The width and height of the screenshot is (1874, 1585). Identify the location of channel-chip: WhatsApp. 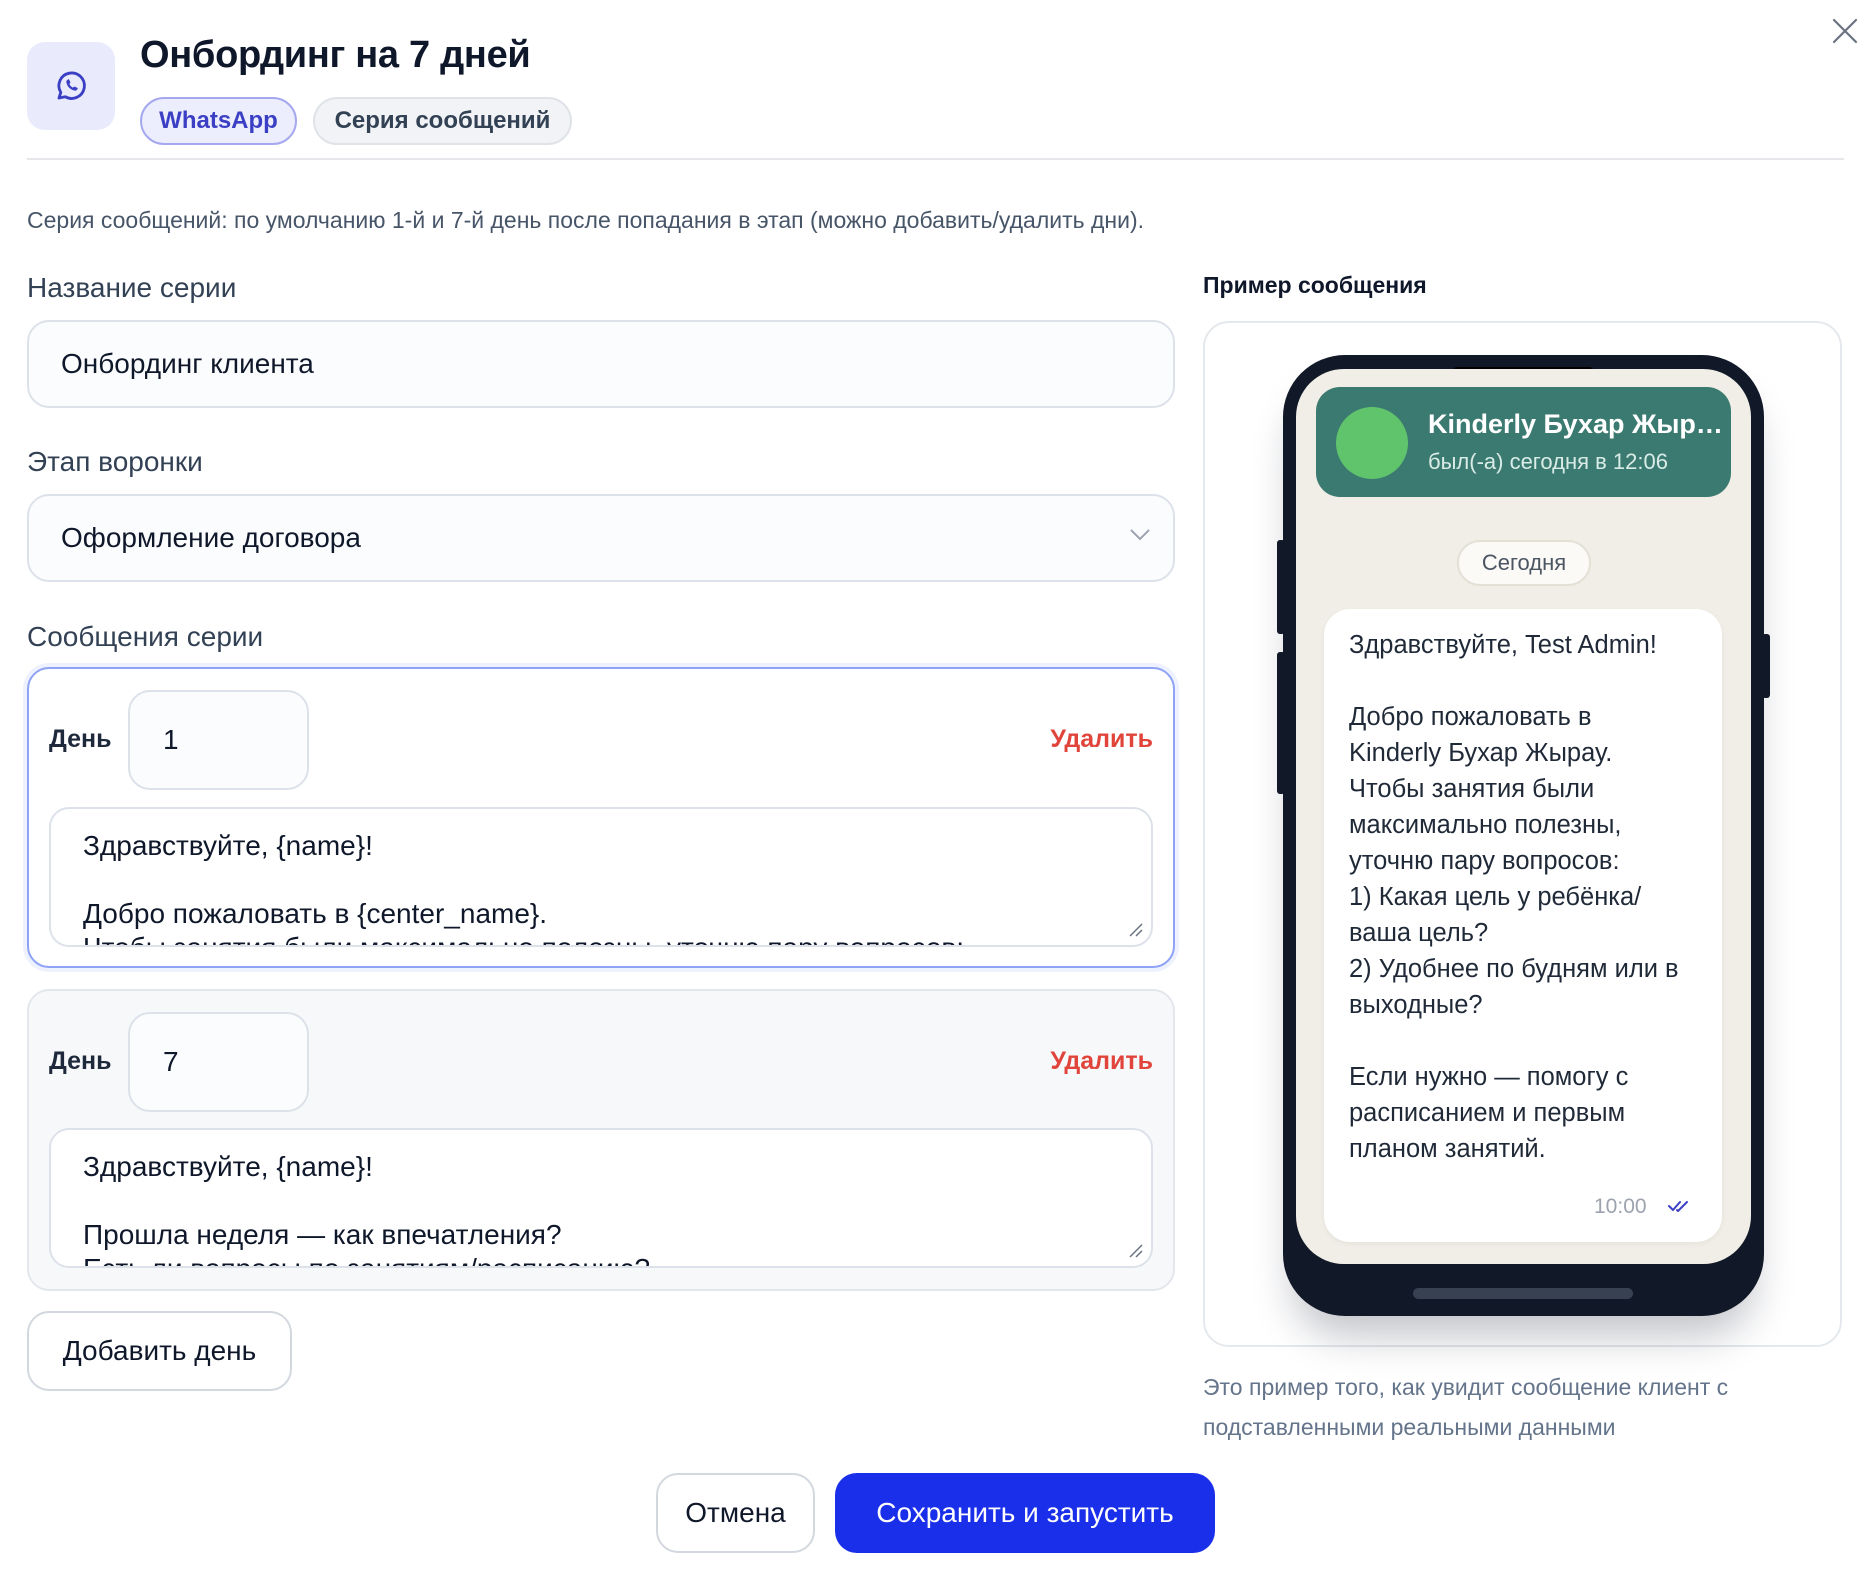
(218, 121).